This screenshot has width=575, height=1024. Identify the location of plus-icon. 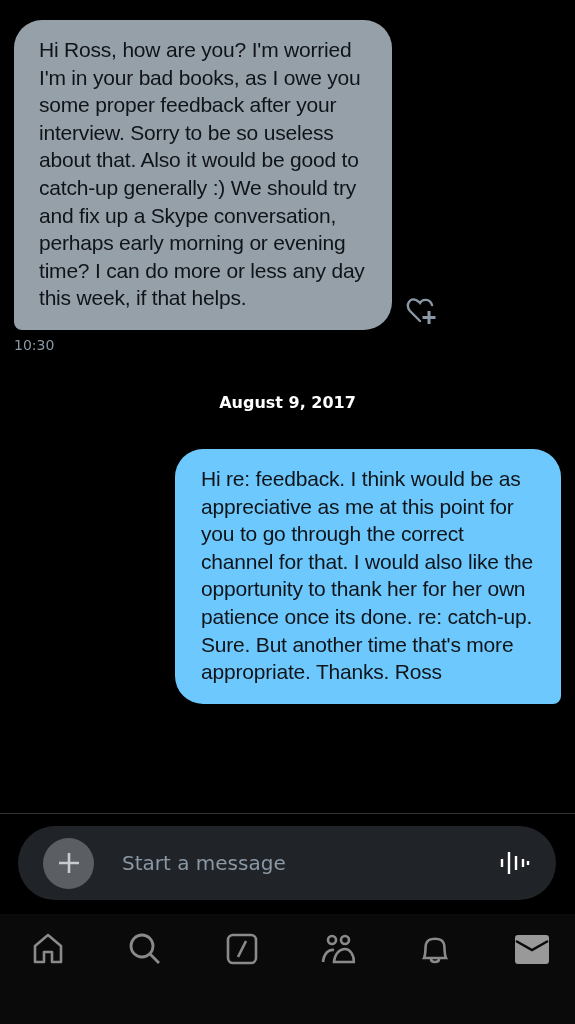
(68, 863).